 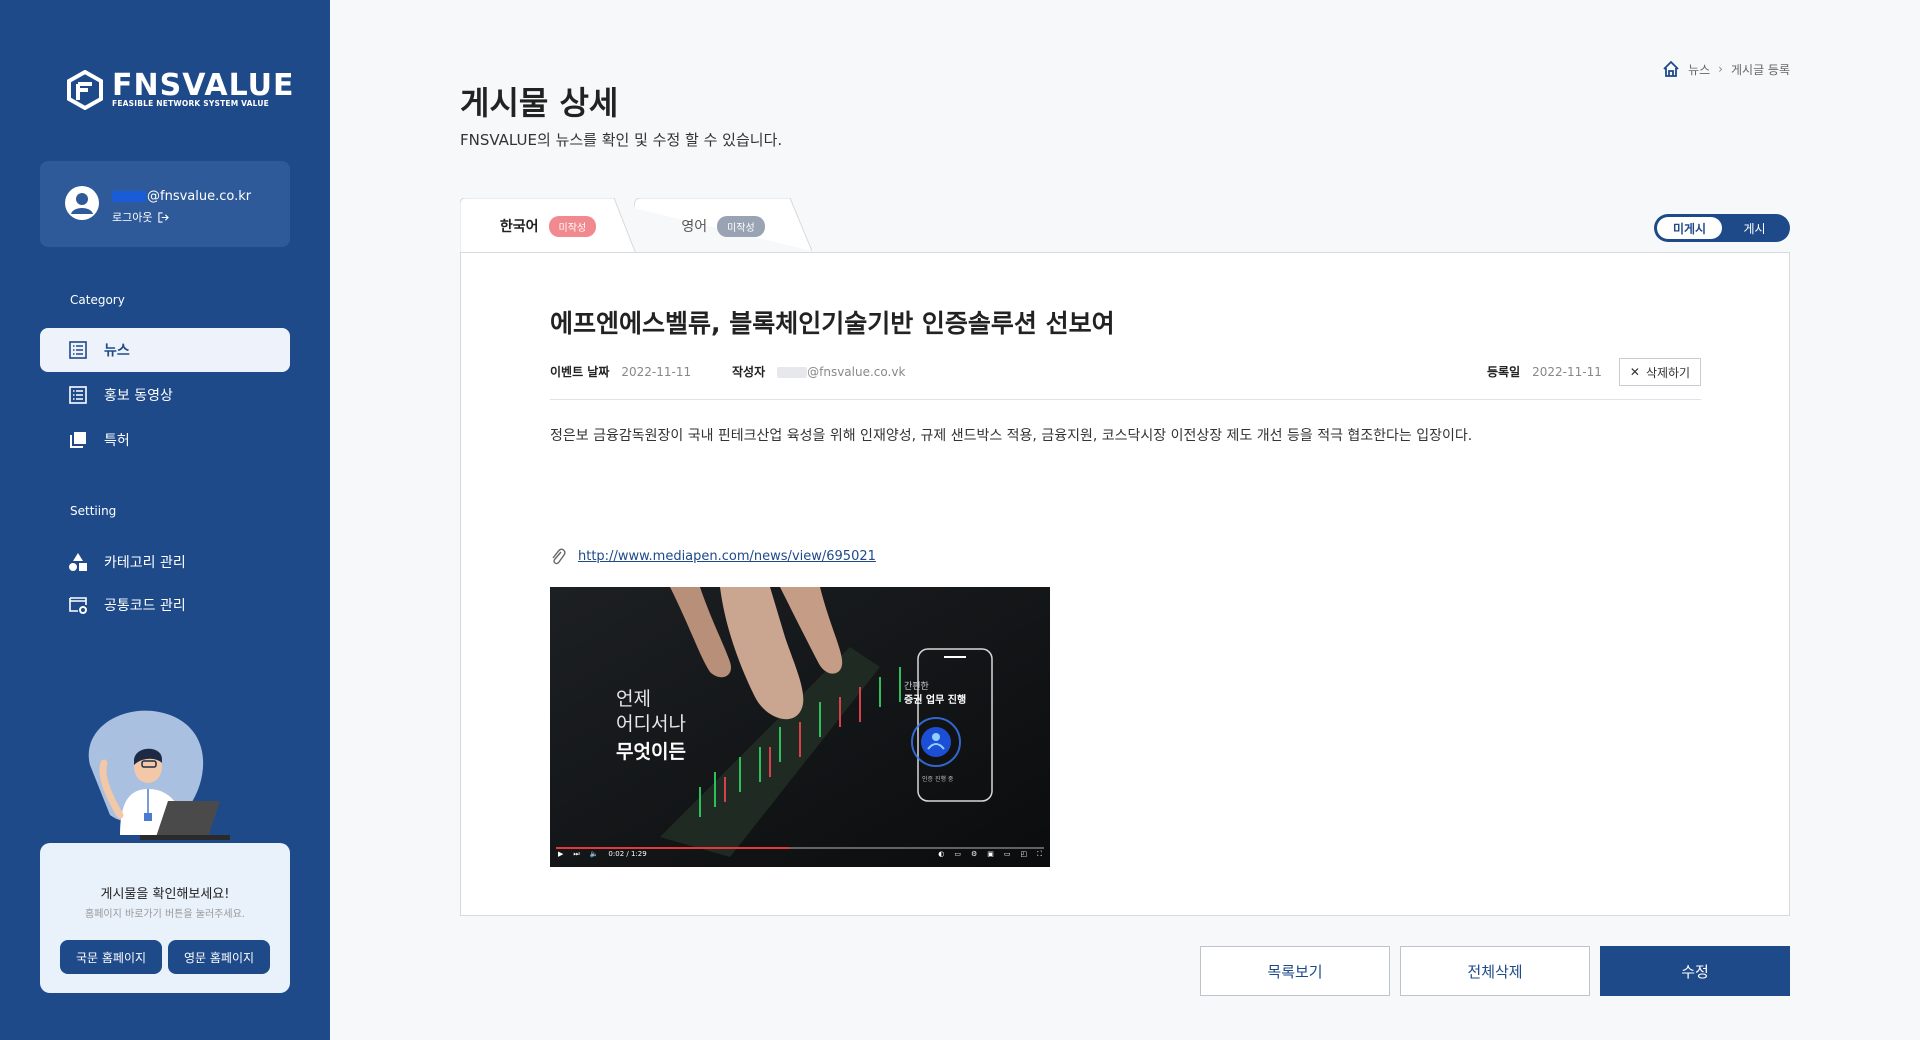 What do you see at coordinates (165, 350) in the screenshot?
I see `sidebar-item-news: 뉴스` at bounding box center [165, 350].